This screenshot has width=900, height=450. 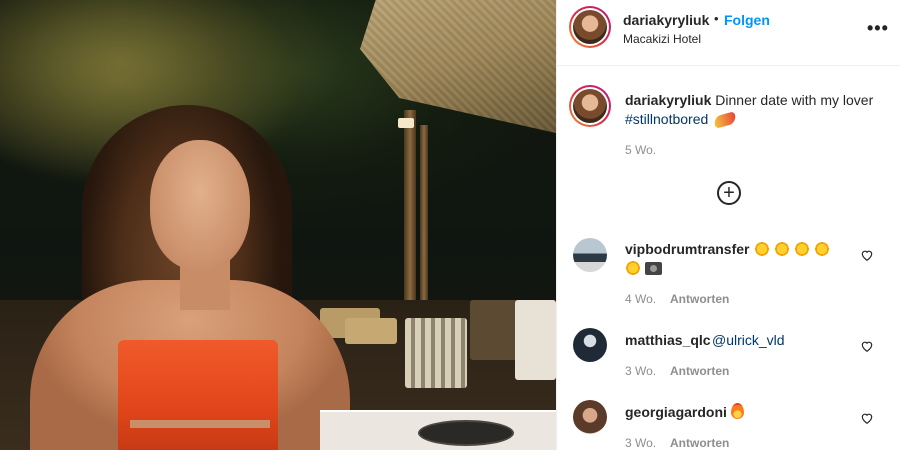 I want to click on comment-time: 4 Wo., so click(x=641, y=299).